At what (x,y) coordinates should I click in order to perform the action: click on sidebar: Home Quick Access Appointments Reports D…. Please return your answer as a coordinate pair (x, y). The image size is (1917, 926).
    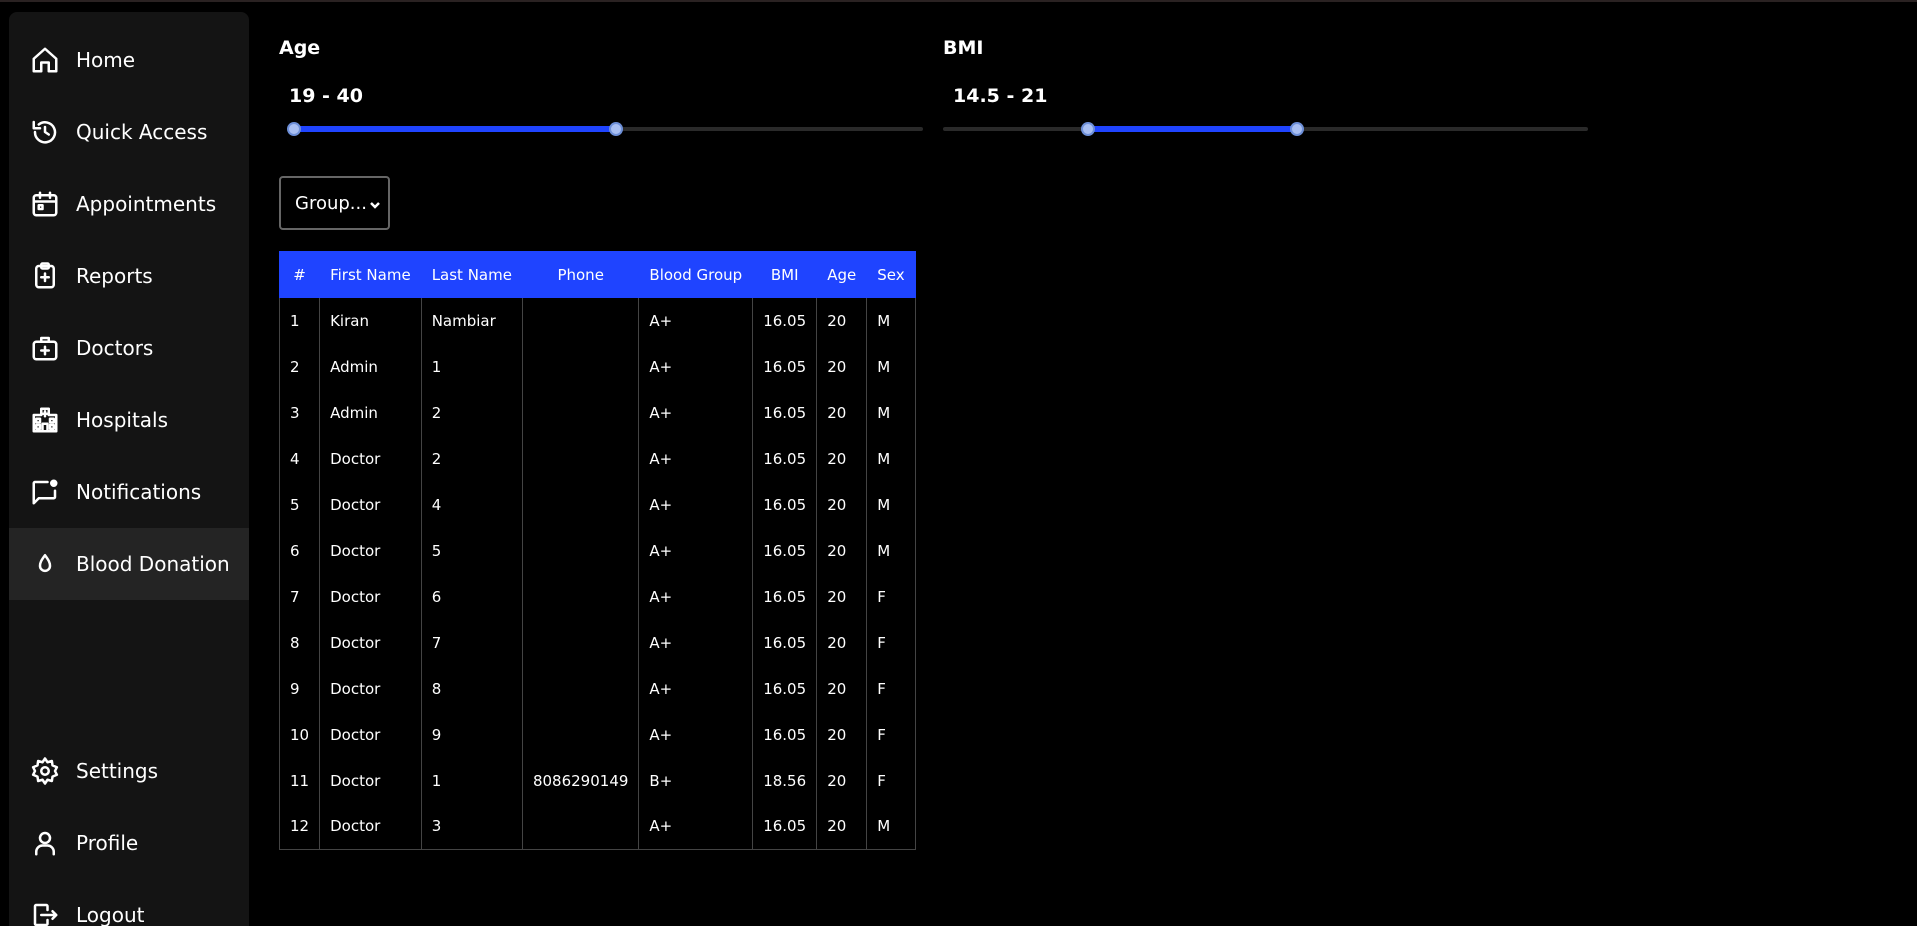
    Looking at the image, I should click on (129, 469).